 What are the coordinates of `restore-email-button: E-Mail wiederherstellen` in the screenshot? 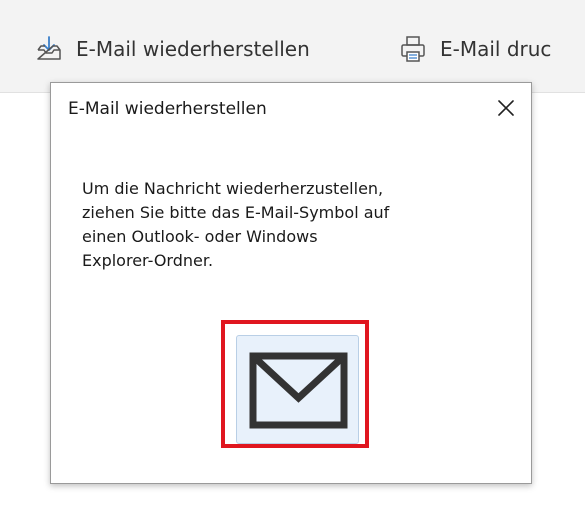 It's located at (172, 49).